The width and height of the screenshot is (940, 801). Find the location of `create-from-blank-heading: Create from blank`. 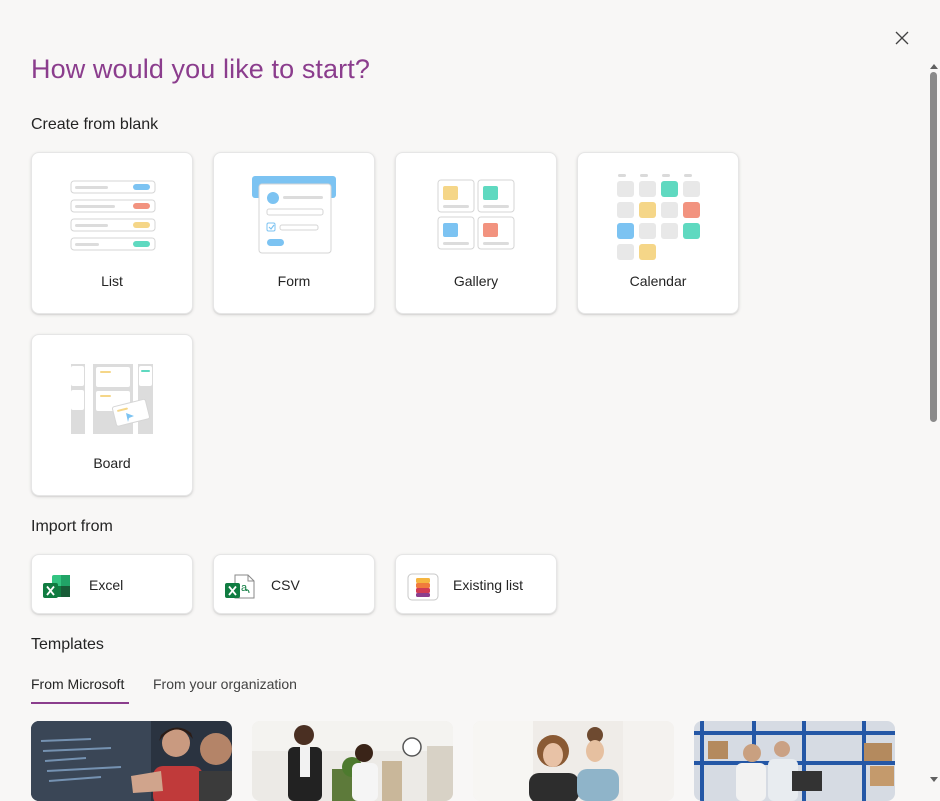

create-from-blank-heading: Create from blank is located at coordinates (95, 124).